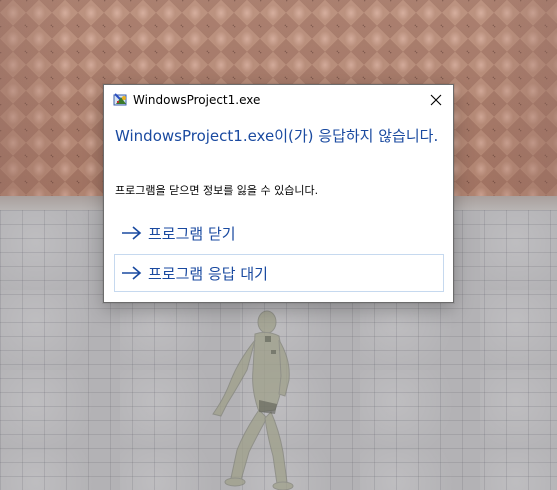  What do you see at coordinates (279, 233) in the screenshot?
I see `close-program-button: 프로그램 닫기` at bounding box center [279, 233].